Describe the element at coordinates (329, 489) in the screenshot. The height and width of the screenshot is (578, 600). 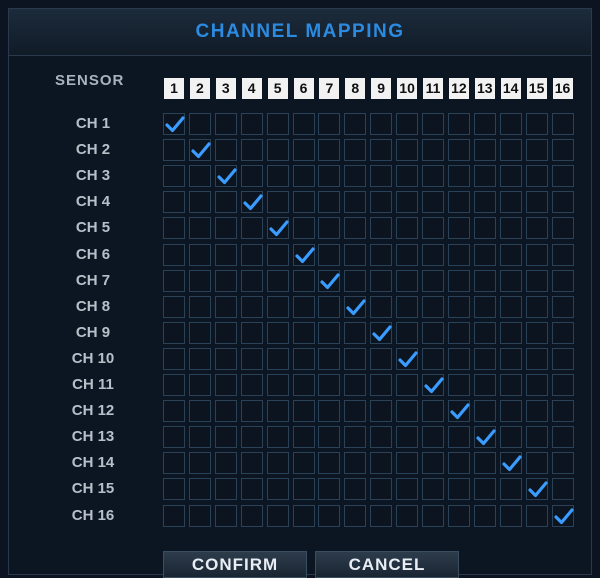
I see `mapping-checkbox-ch15-sensor7` at that location.